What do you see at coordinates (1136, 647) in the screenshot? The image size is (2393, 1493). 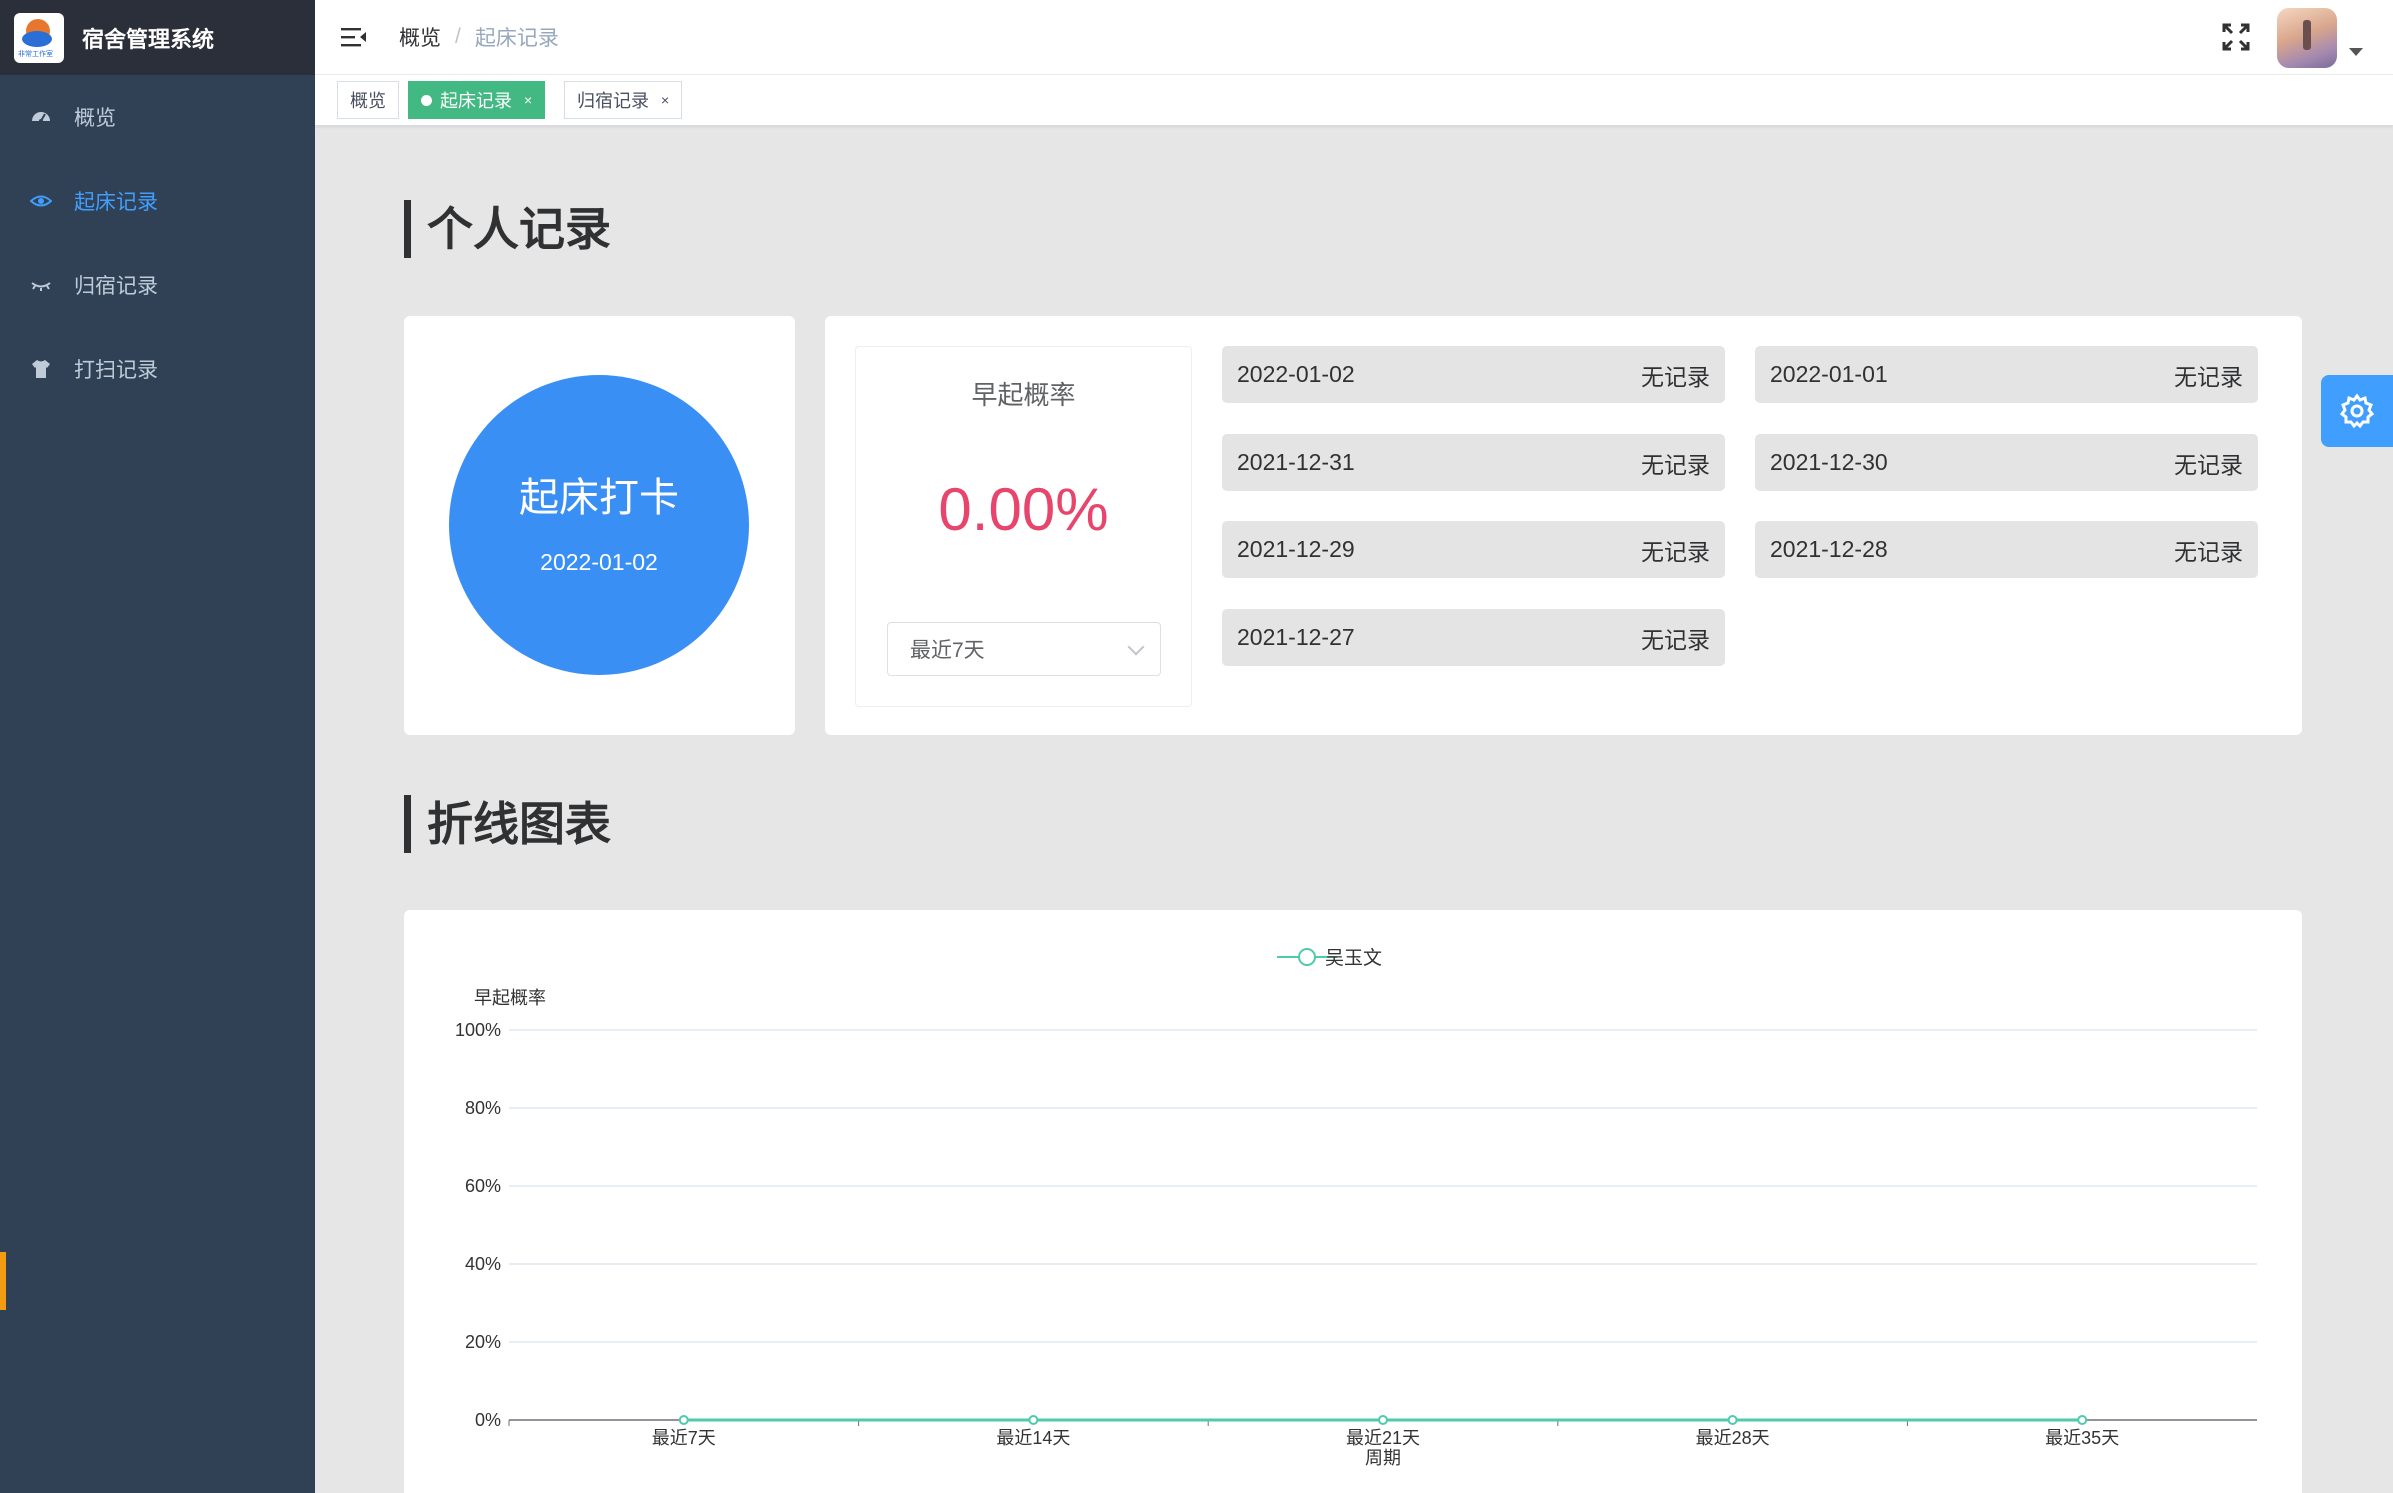 I see `chevron-down-icon` at bounding box center [1136, 647].